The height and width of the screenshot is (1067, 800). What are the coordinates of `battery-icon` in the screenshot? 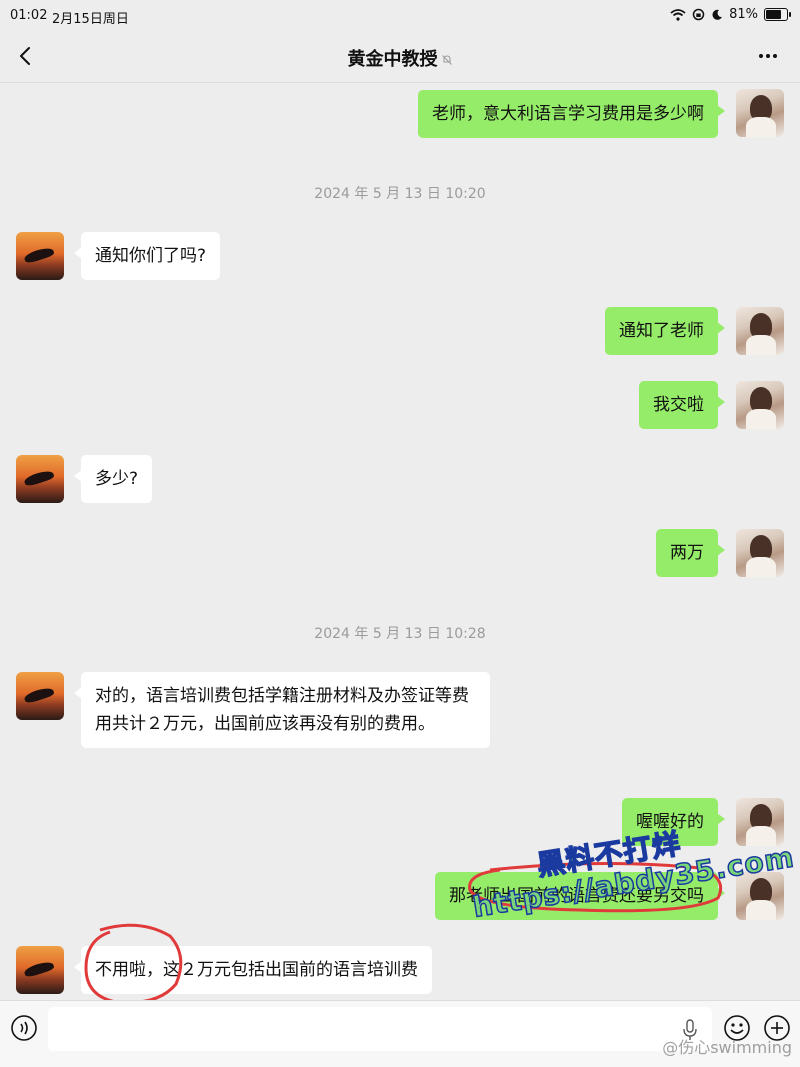 It's located at (777, 14).